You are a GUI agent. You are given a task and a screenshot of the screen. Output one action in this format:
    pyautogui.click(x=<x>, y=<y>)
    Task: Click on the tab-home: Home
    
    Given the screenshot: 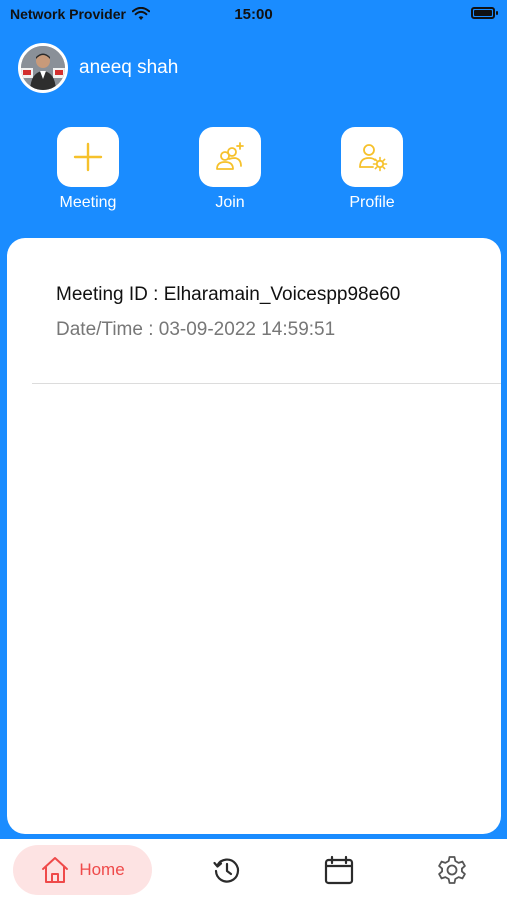 What is the action you would take?
    pyautogui.click(x=82, y=870)
    